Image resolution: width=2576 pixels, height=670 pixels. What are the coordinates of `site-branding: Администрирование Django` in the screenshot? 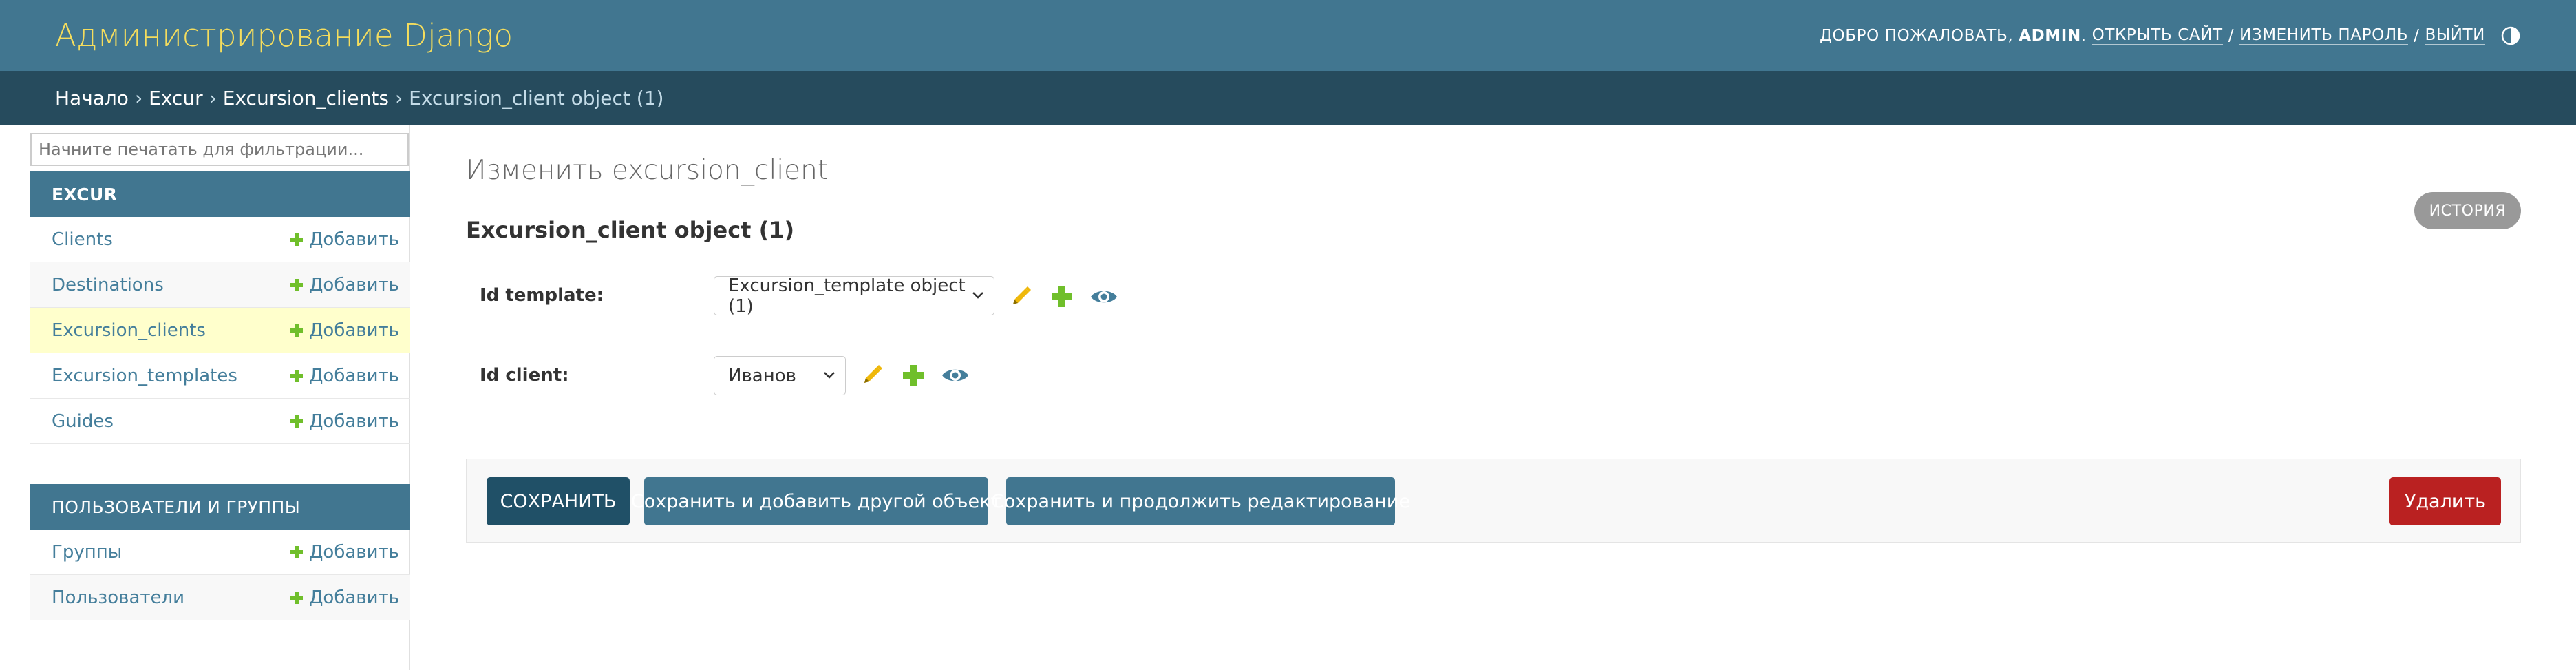 It's located at (284, 35).